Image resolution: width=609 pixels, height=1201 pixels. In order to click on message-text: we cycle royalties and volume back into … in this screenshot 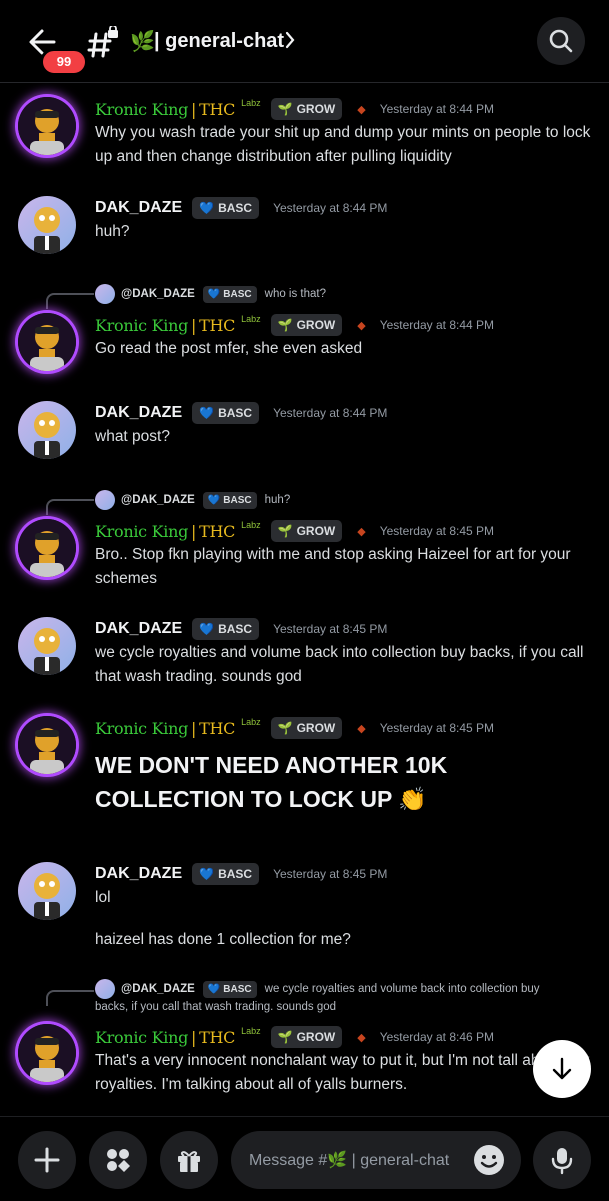, I will do `click(339, 664)`.